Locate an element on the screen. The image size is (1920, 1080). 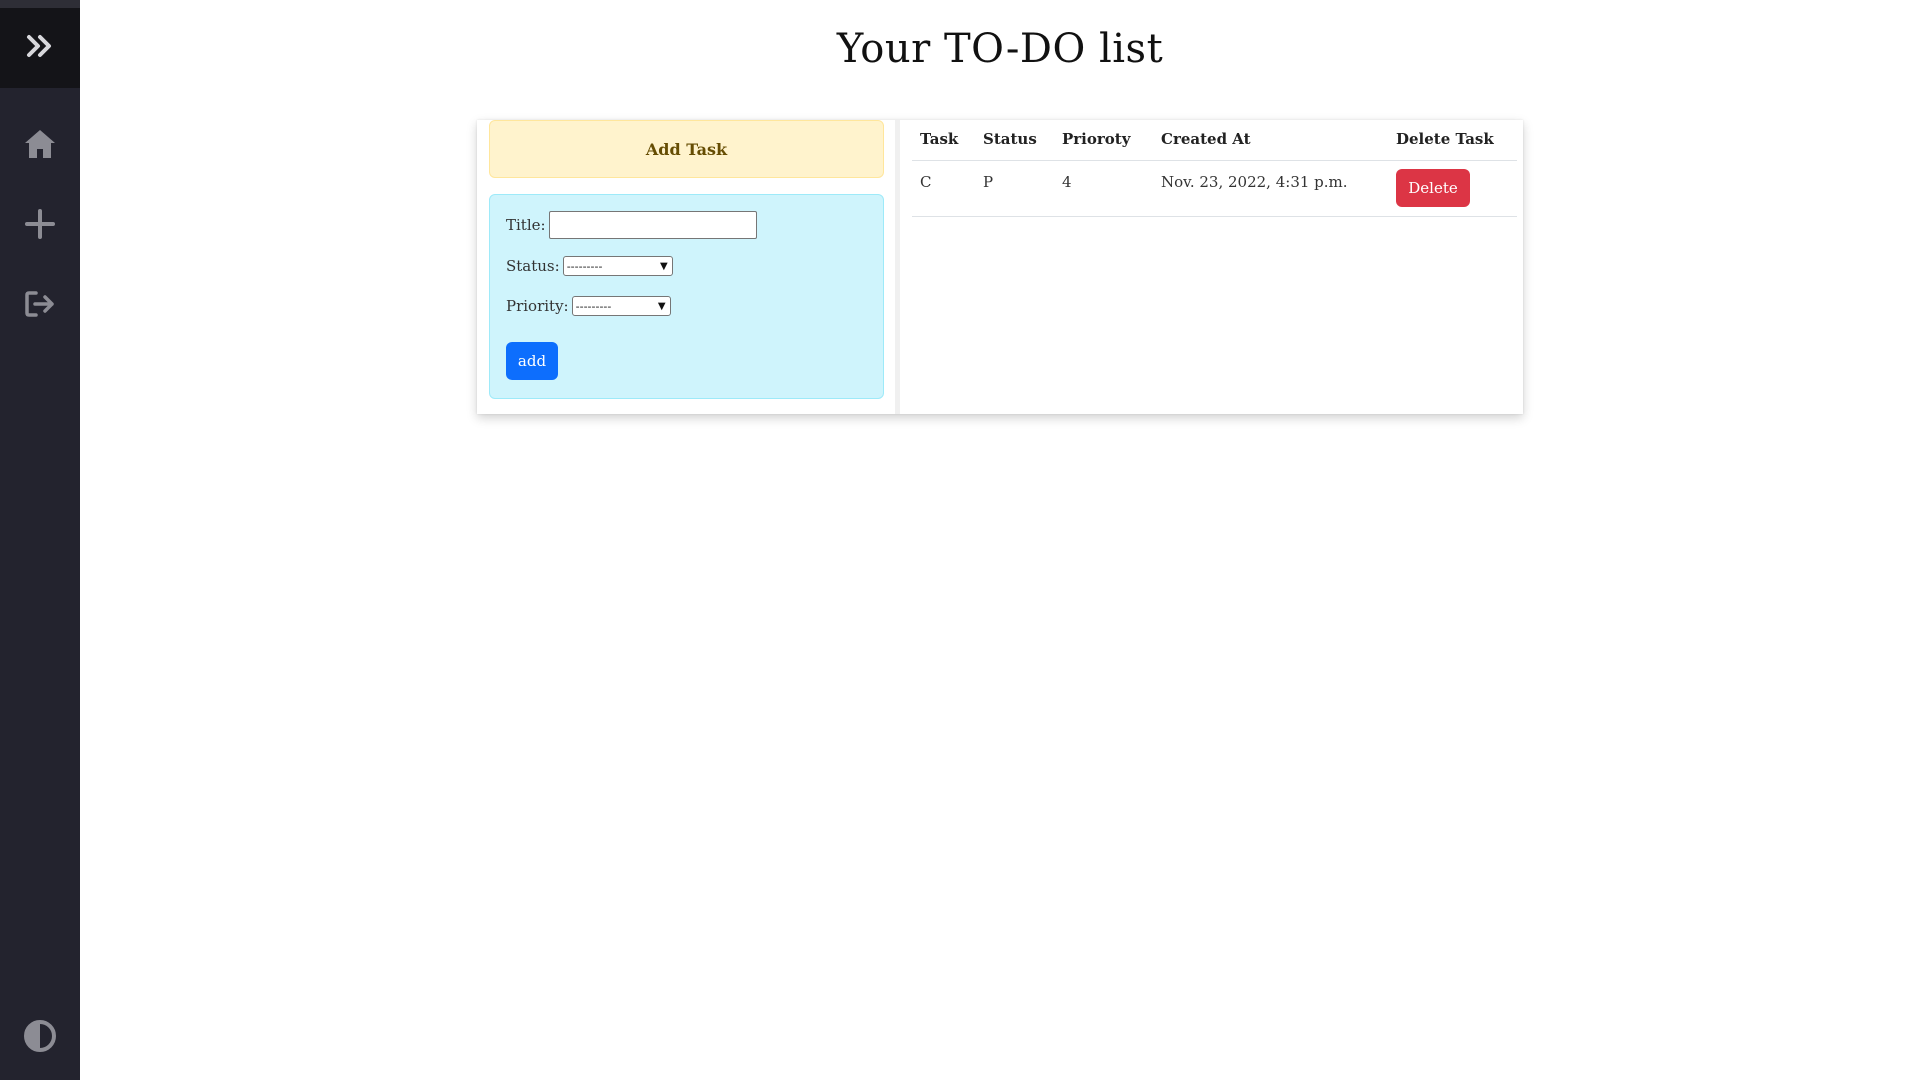
title-label: Title: is located at coordinates (526, 225).